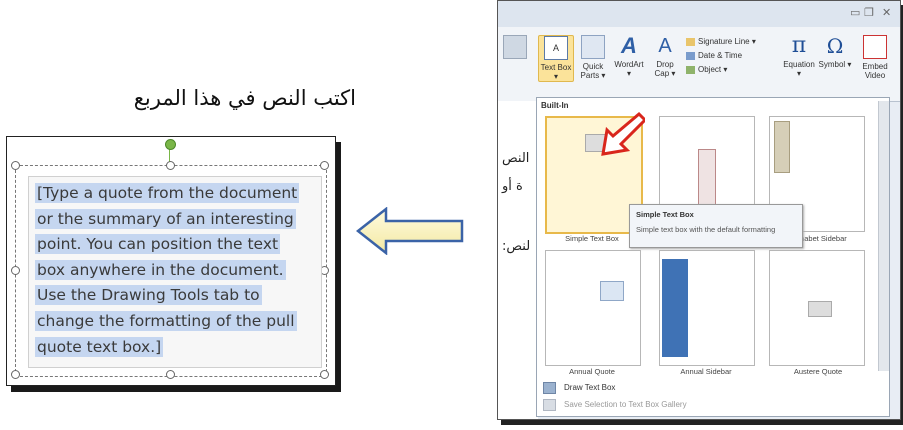 The image size is (903, 430). Describe the element at coordinates (515, 48) in the screenshot. I see `page-number-button` at that location.